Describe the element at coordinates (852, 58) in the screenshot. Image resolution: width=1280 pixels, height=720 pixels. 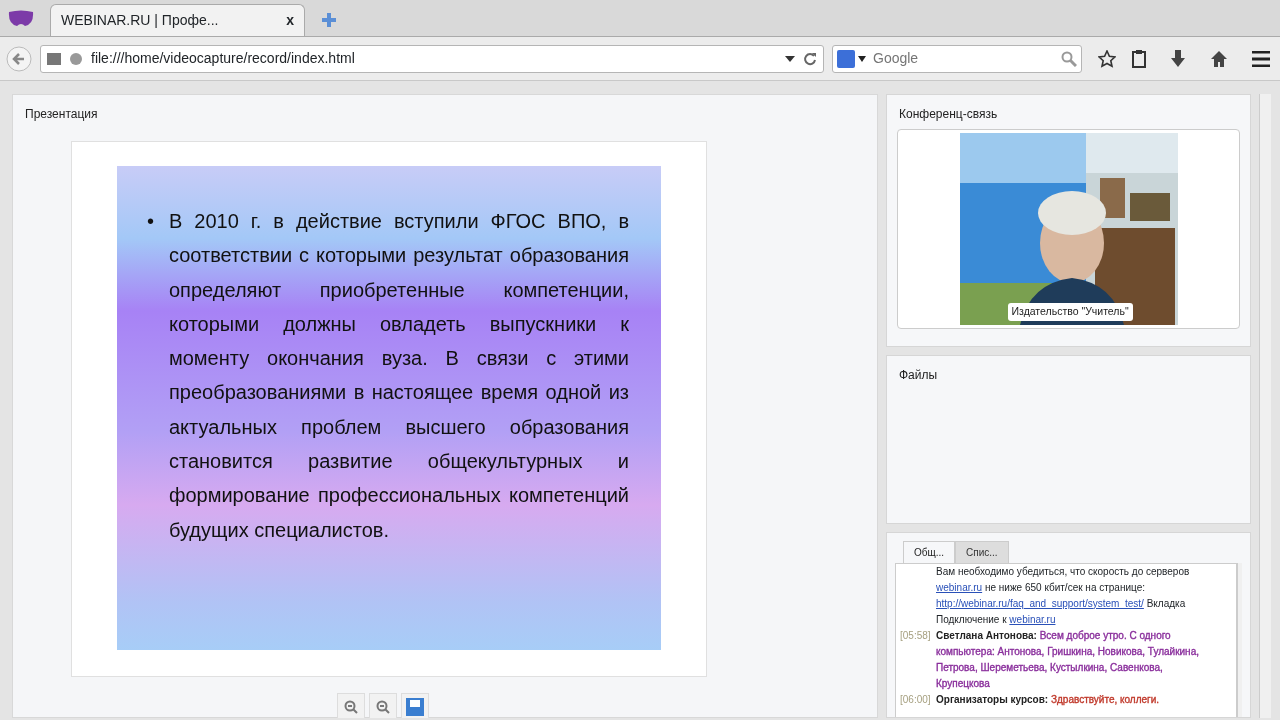
I see `search-engine-icon` at that location.